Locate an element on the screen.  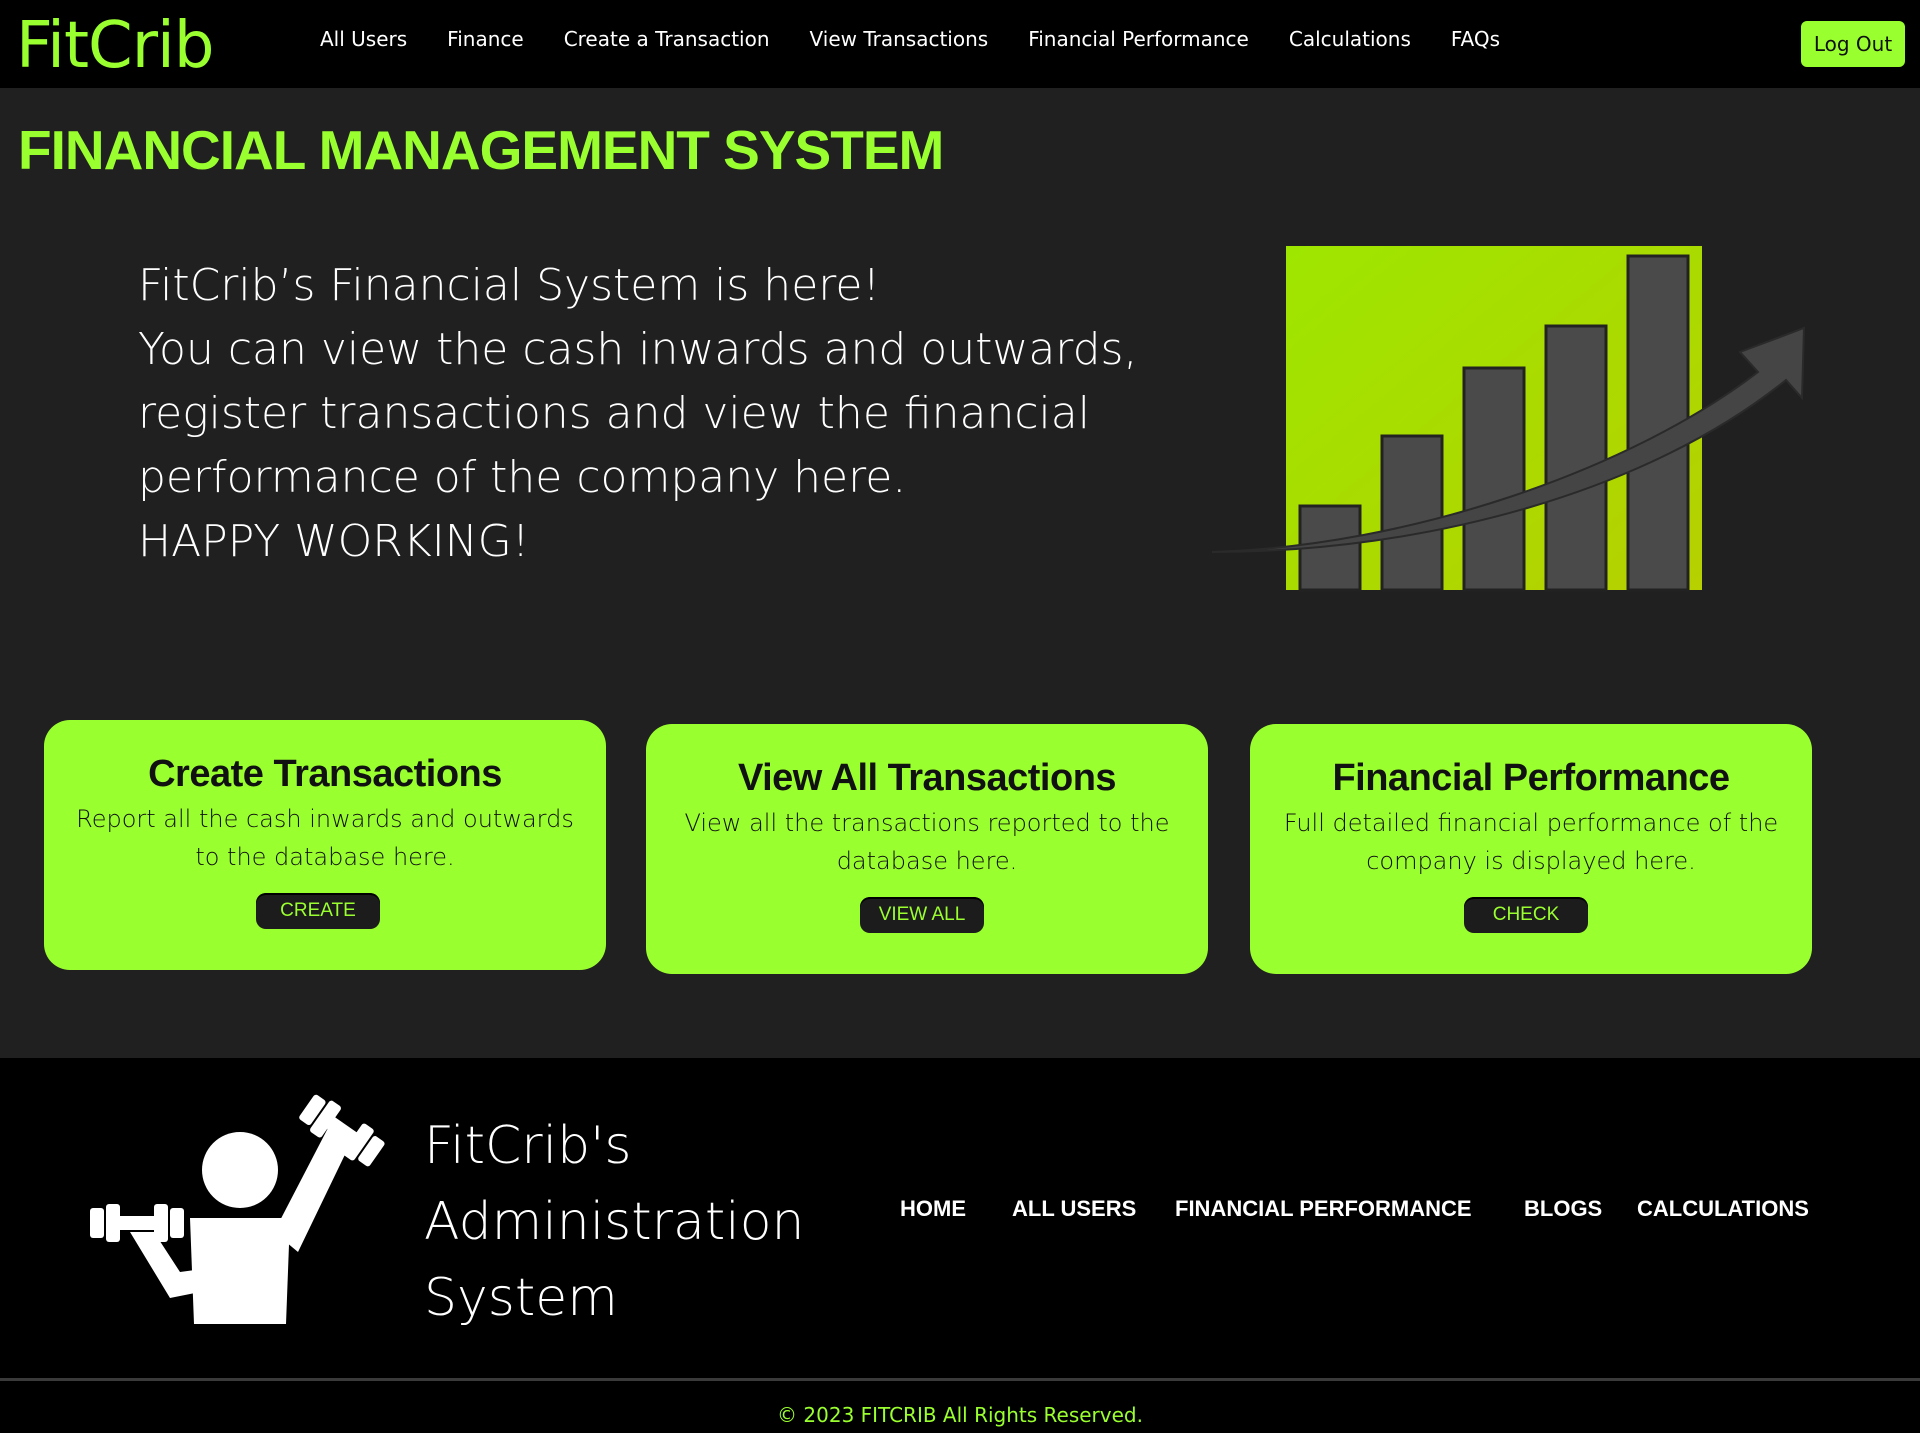
page-title: FINANCIAL MANAGEMENT SYSTEM is located at coordinates (481, 150).